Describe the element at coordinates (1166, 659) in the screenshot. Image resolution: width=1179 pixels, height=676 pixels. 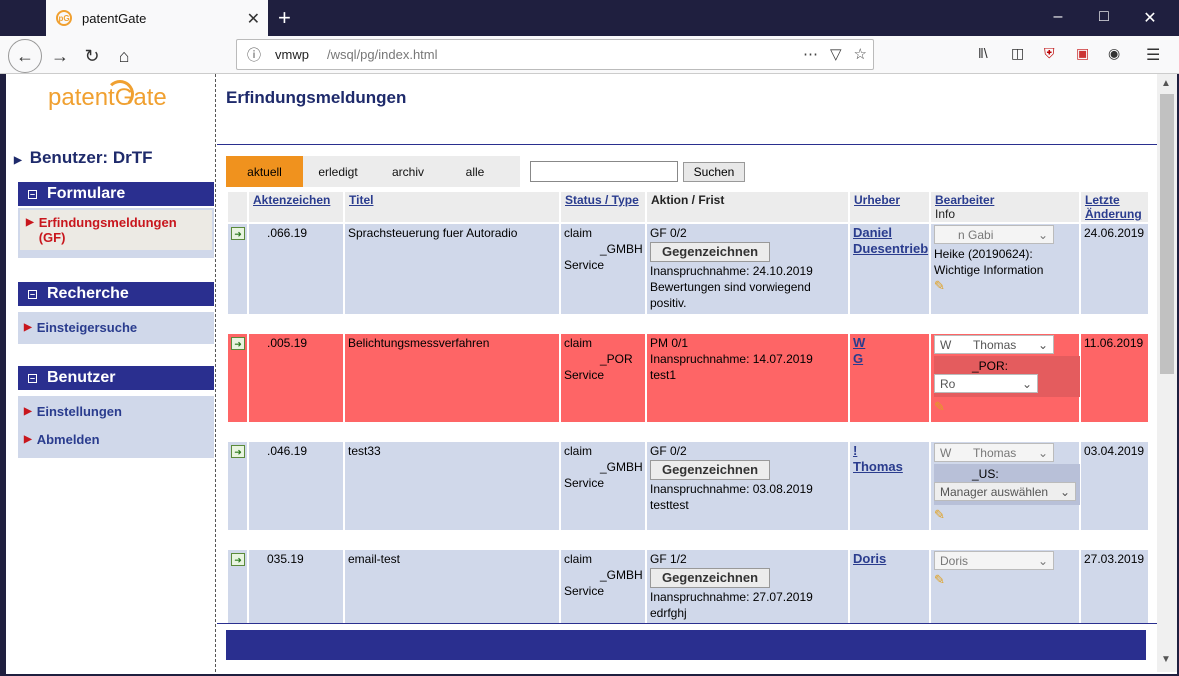
I see `scroll-down-icon: ▼` at that location.